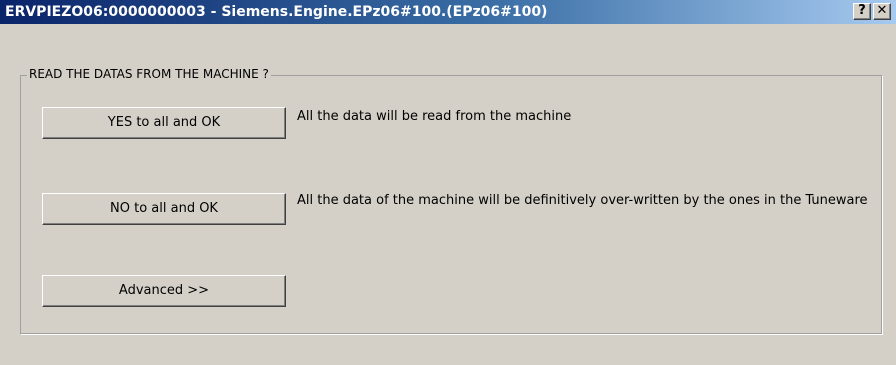 This screenshot has width=896, height=365. What do you see at coordinates (149, 74) in the screenshot?
I see `groupbox-label: READ THE DATAS FROM THE MACHINE ?` at bounding box center [149, 74].